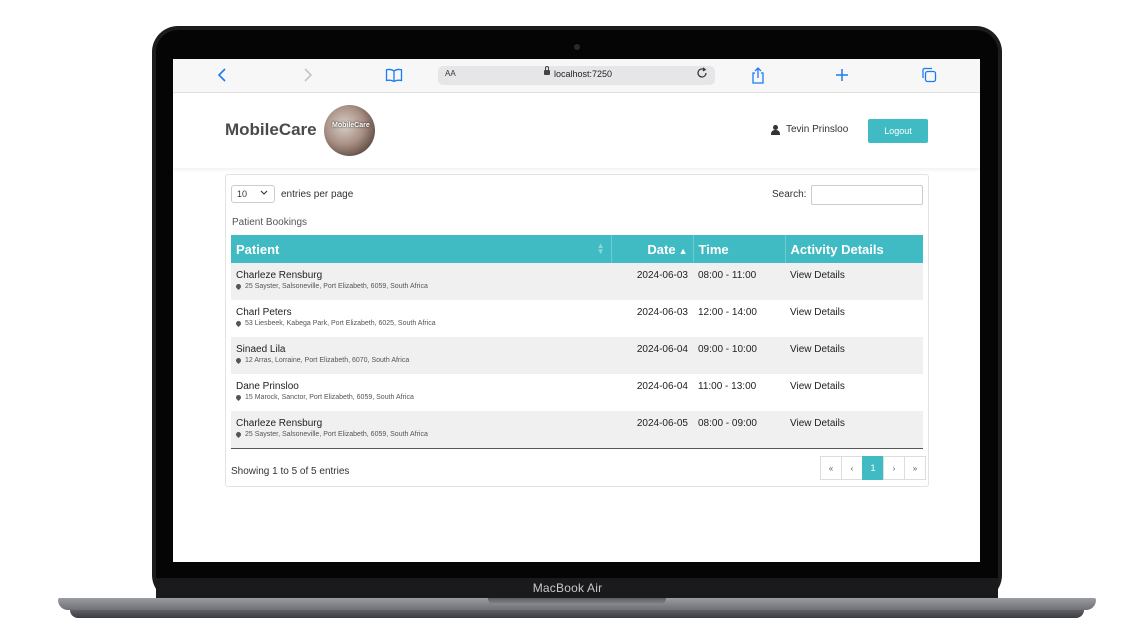  I want to click on time-cell: 11:00 - 13:00, so click(727, 386).